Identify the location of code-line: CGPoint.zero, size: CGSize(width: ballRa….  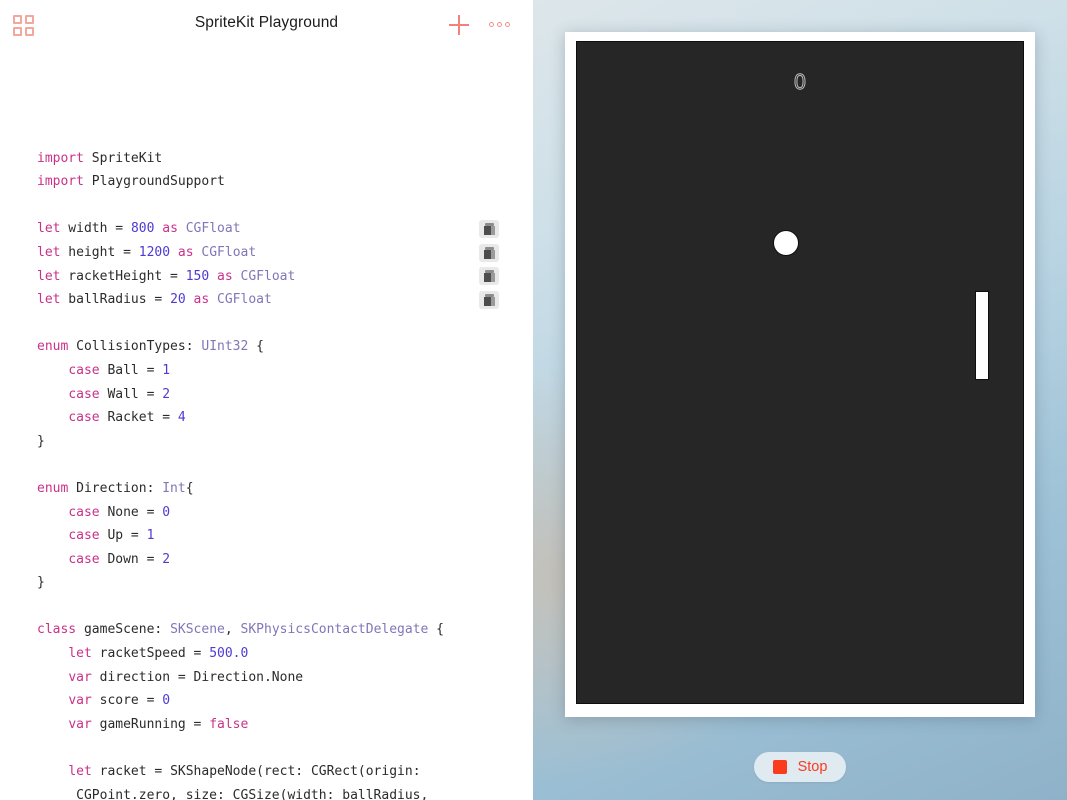
(248, 792).